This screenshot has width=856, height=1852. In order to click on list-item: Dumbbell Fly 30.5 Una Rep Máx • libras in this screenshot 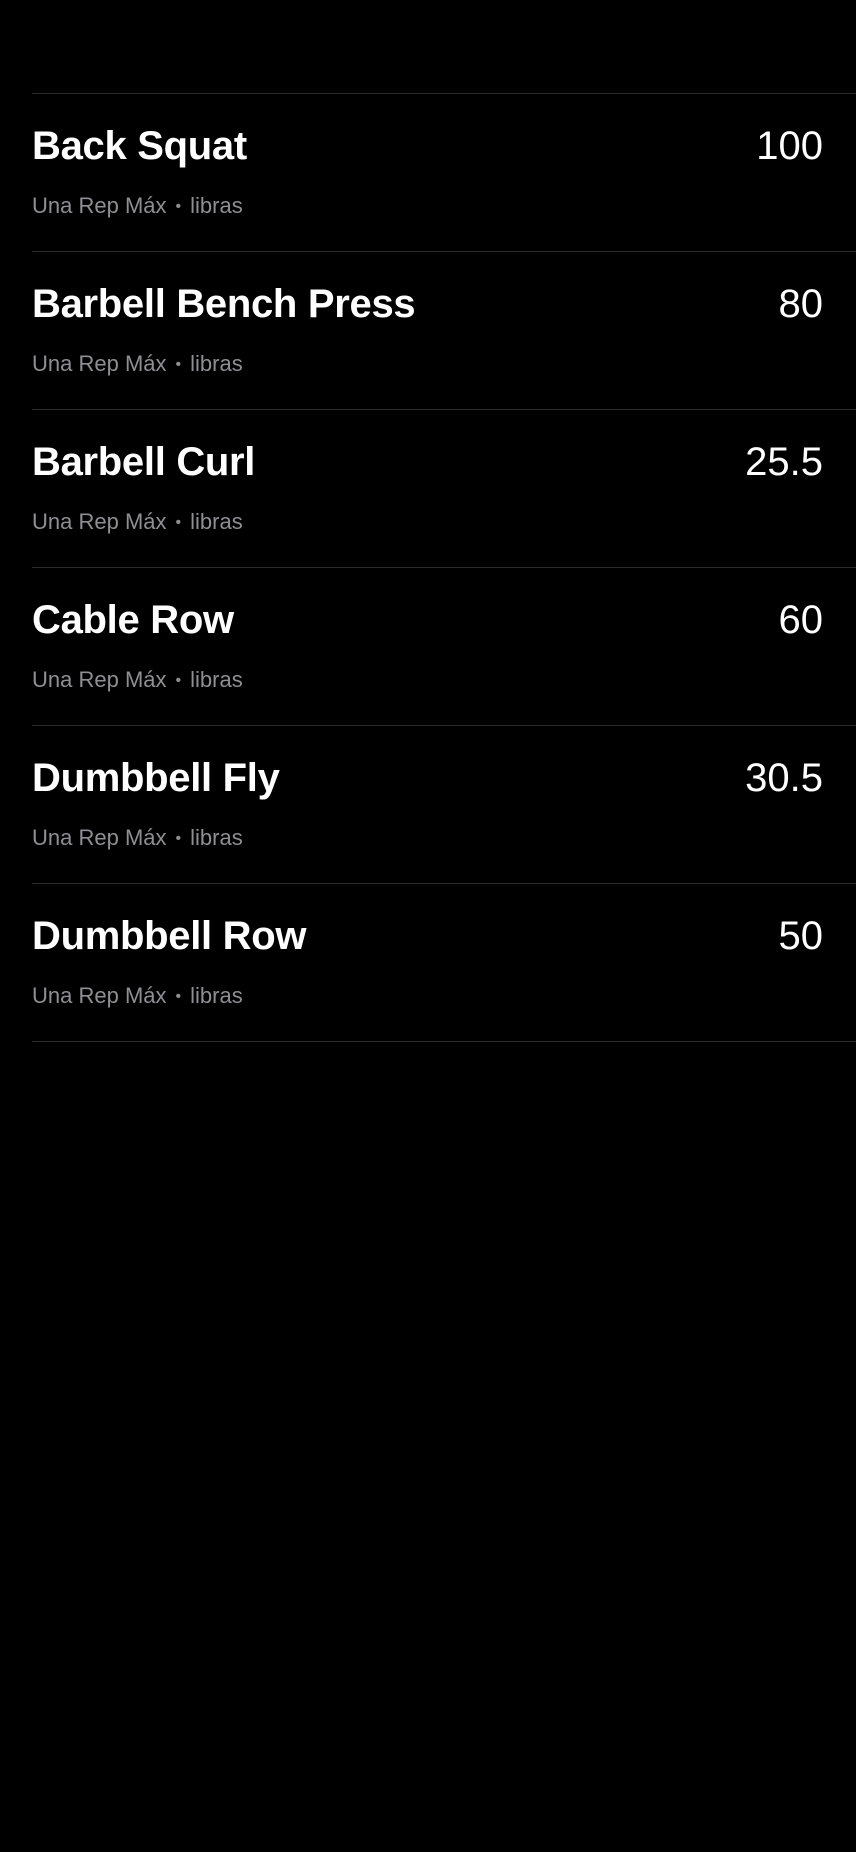, I will do `click(444, 805)`.